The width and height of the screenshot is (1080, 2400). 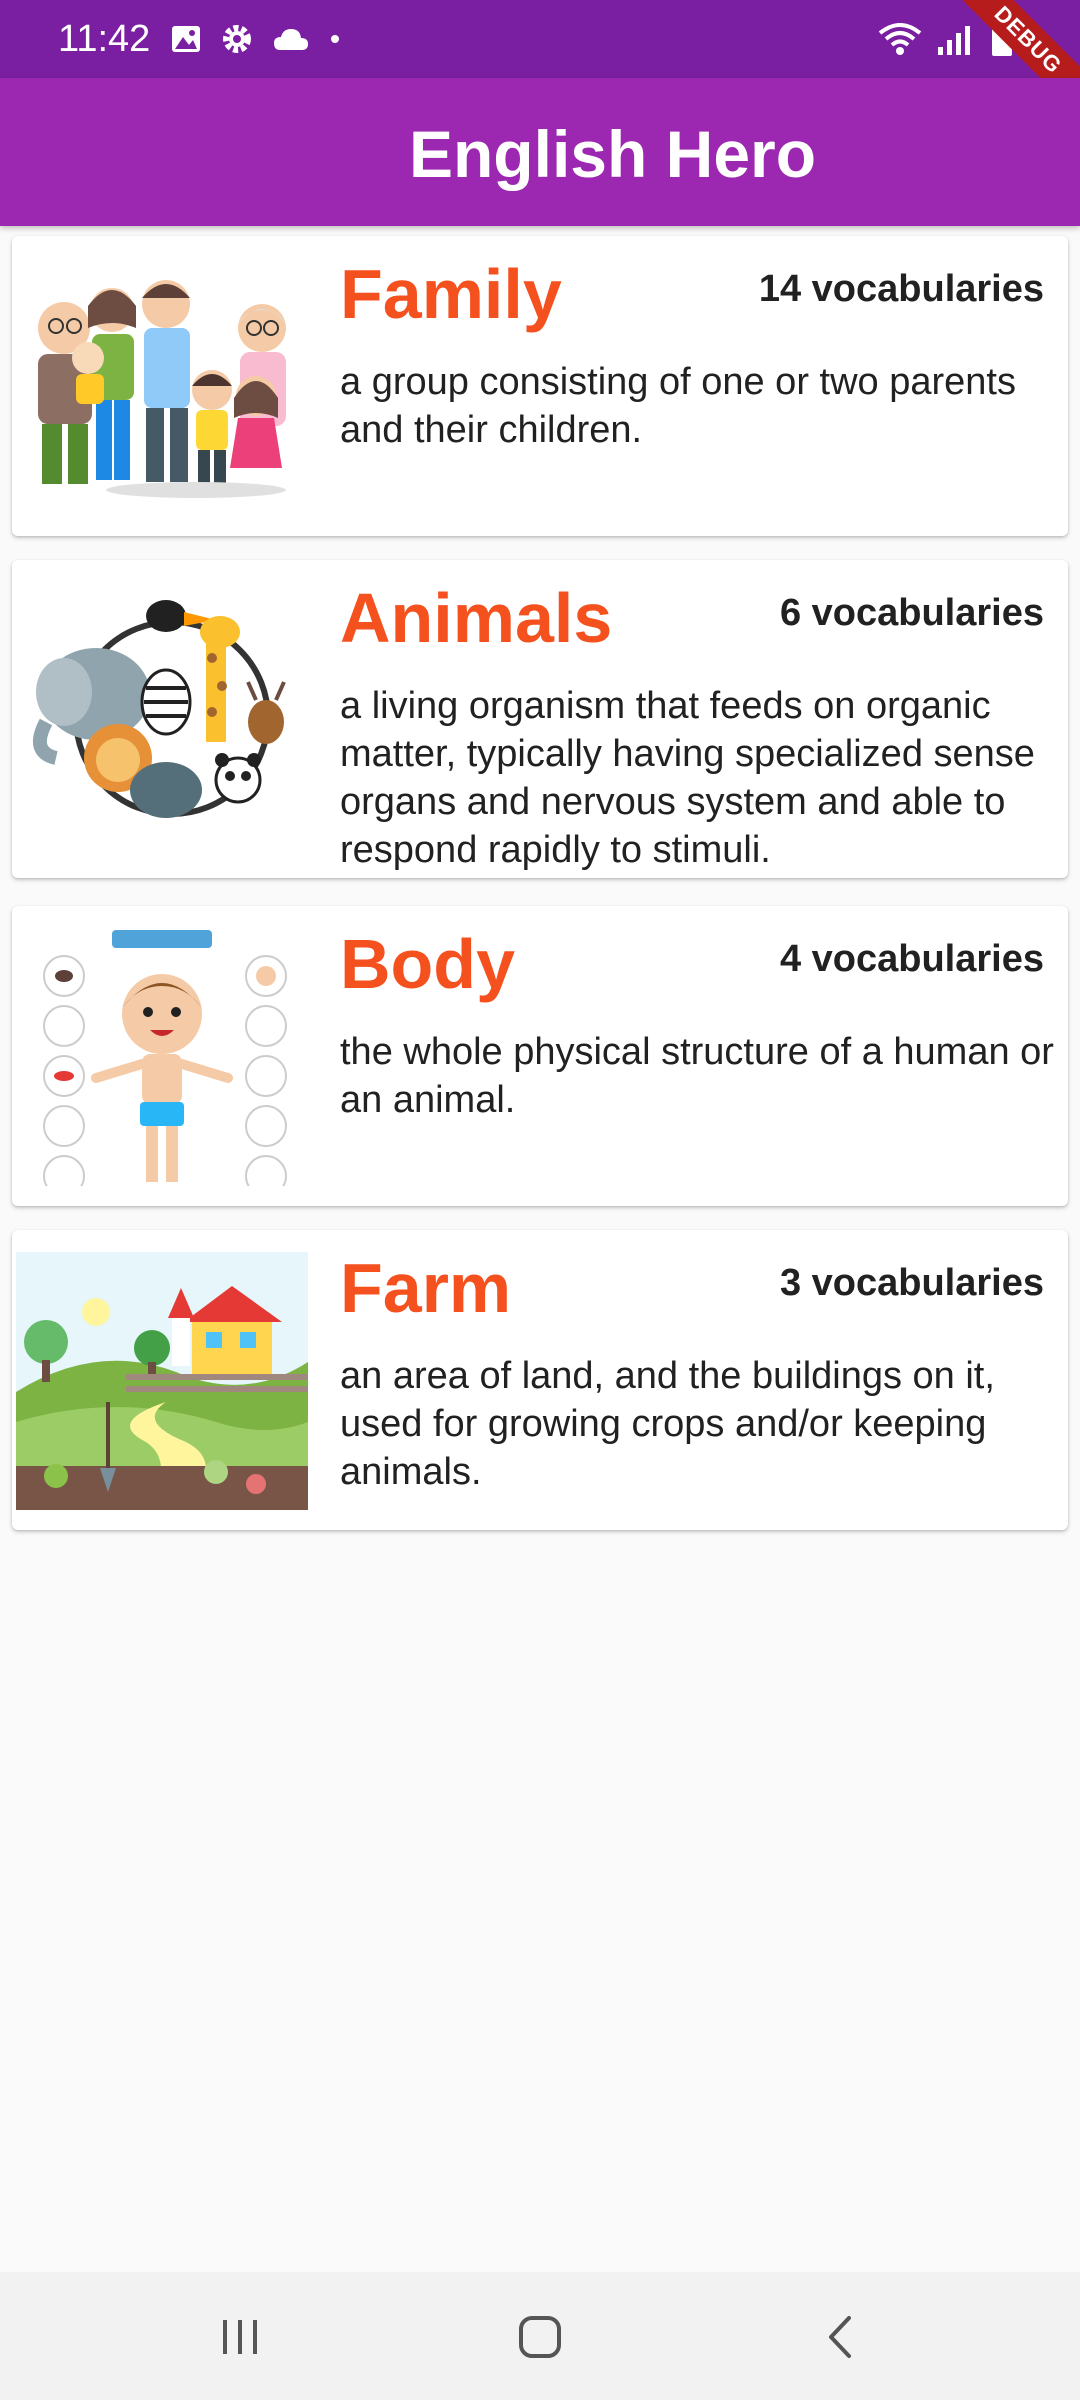 I want to click on recent-apps-button, so click(x=240, y=2337).